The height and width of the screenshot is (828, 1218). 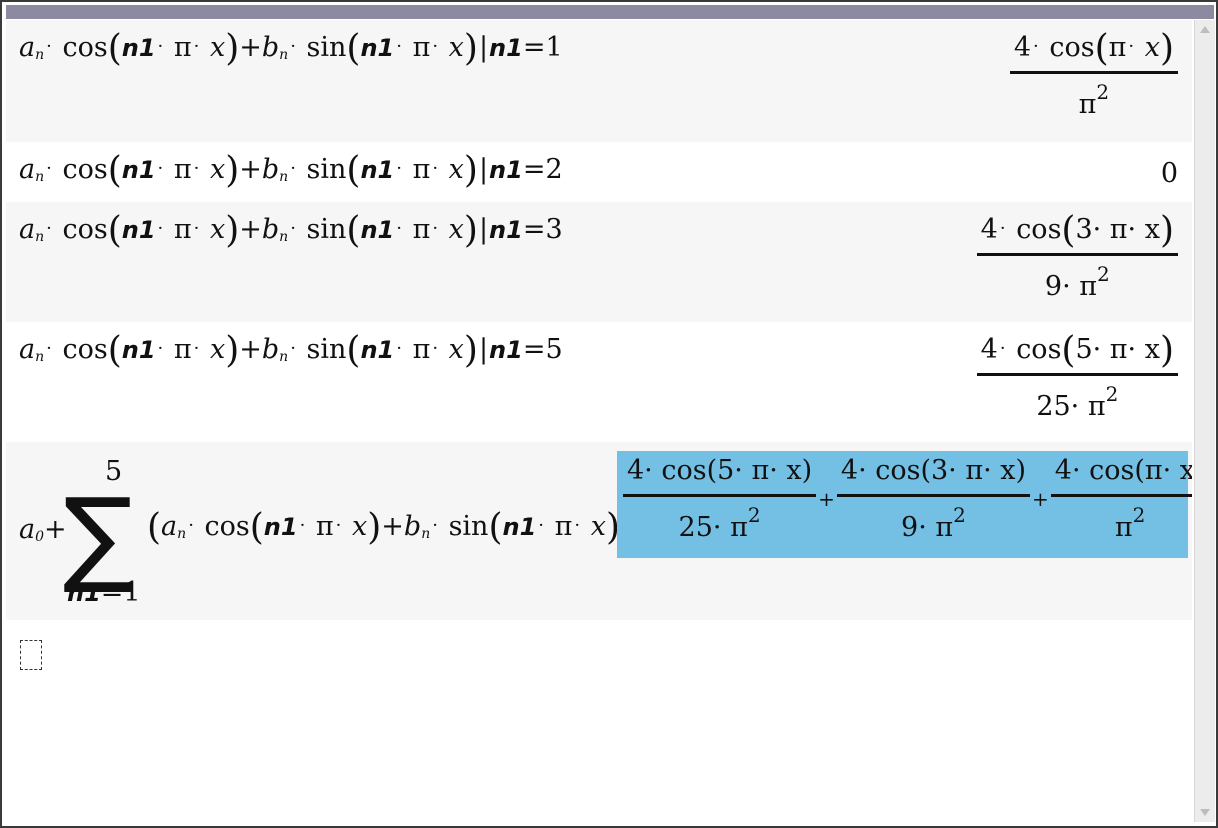 What do you see at coordinates (1205, 29) in the screenshot?
I see `scroll-up-arrow-icon` at bounding box center [1205, 29].